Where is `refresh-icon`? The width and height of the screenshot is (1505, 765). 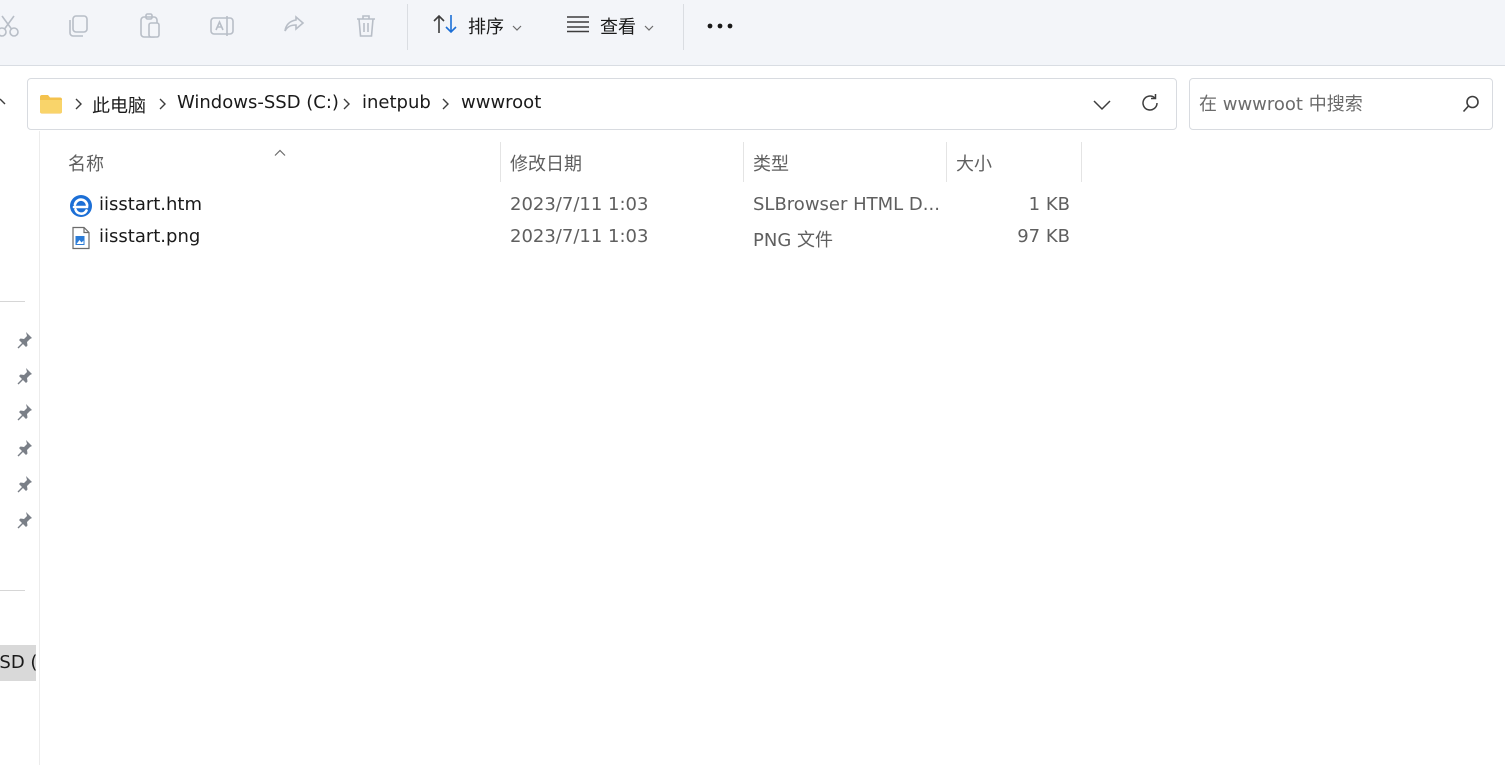 refresh-icon is located at coordinates (1150, 105).